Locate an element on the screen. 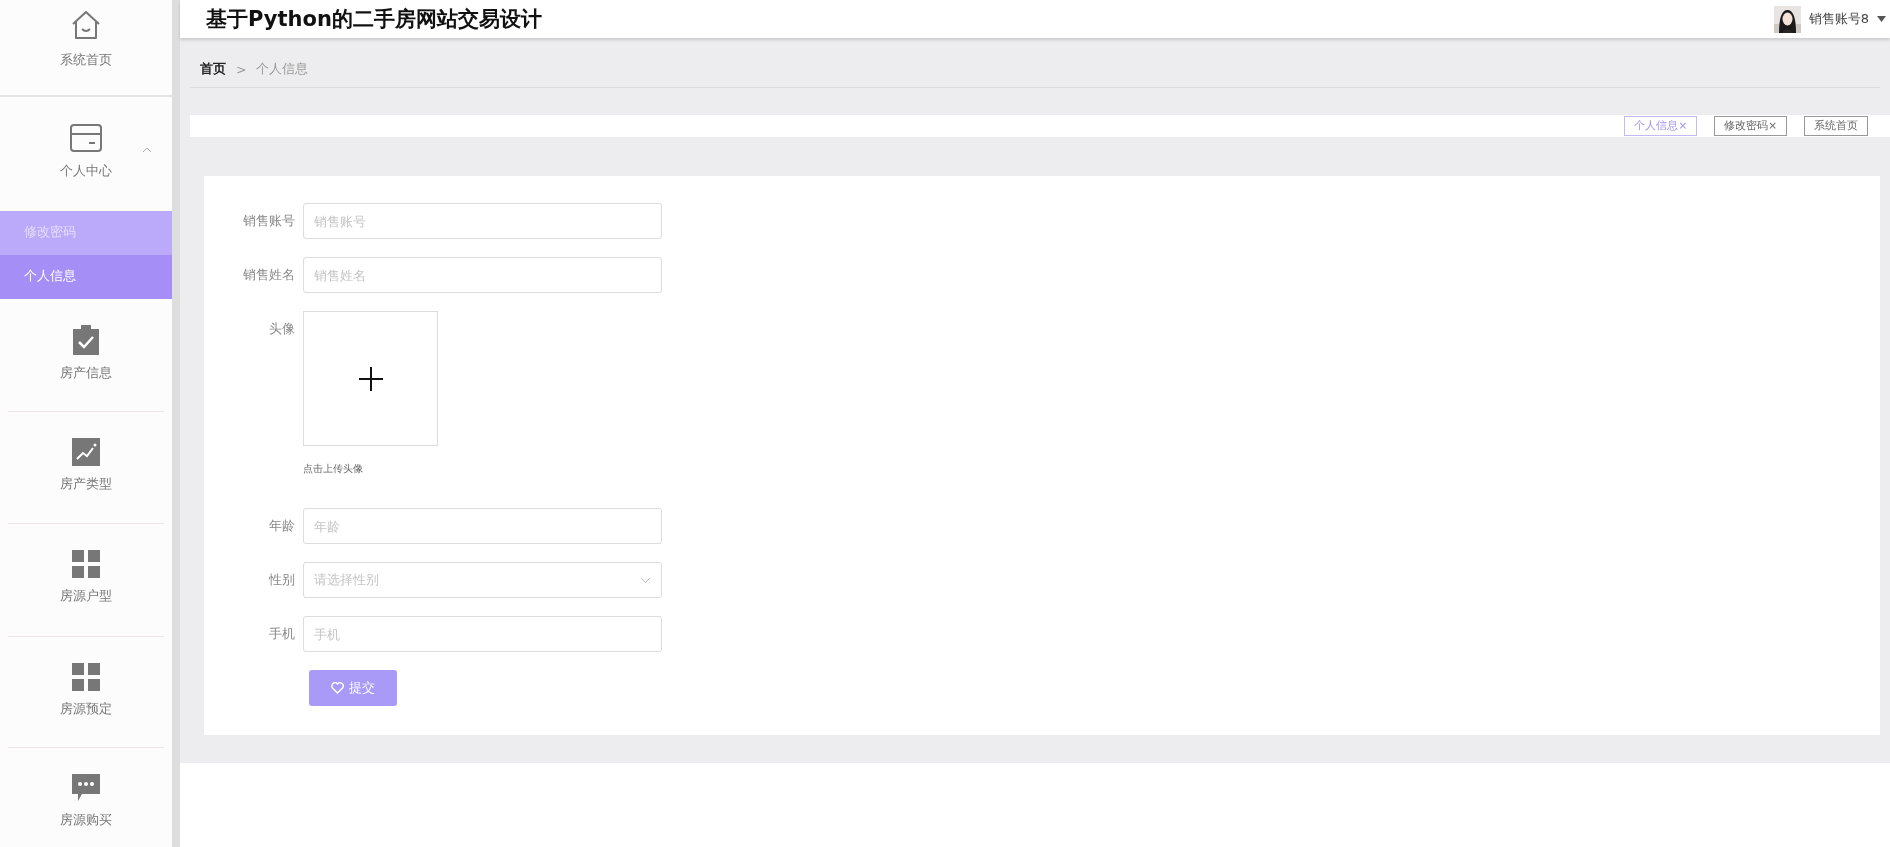 This screenshot has height=847, width=1890. caret-up-icon is located at coordinates (147, 150).